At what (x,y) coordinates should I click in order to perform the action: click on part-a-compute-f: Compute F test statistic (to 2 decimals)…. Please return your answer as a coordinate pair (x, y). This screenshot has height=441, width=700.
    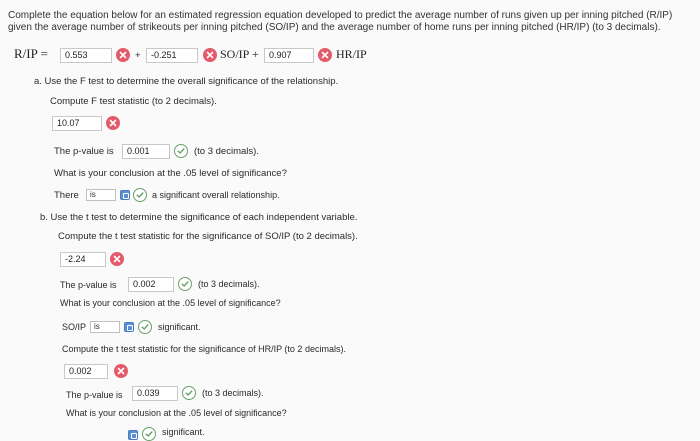
    Looking at the image, I should click on (133, 101).